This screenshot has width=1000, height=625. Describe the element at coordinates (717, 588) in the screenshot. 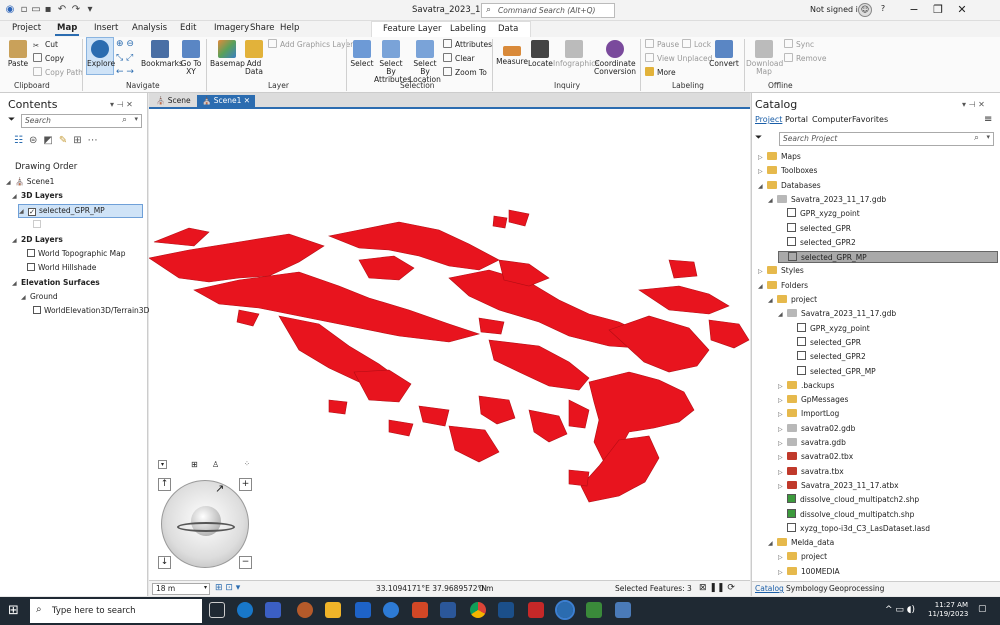

I see `refresh-icon: ⊠ ❚❚ ⟳` at that location.